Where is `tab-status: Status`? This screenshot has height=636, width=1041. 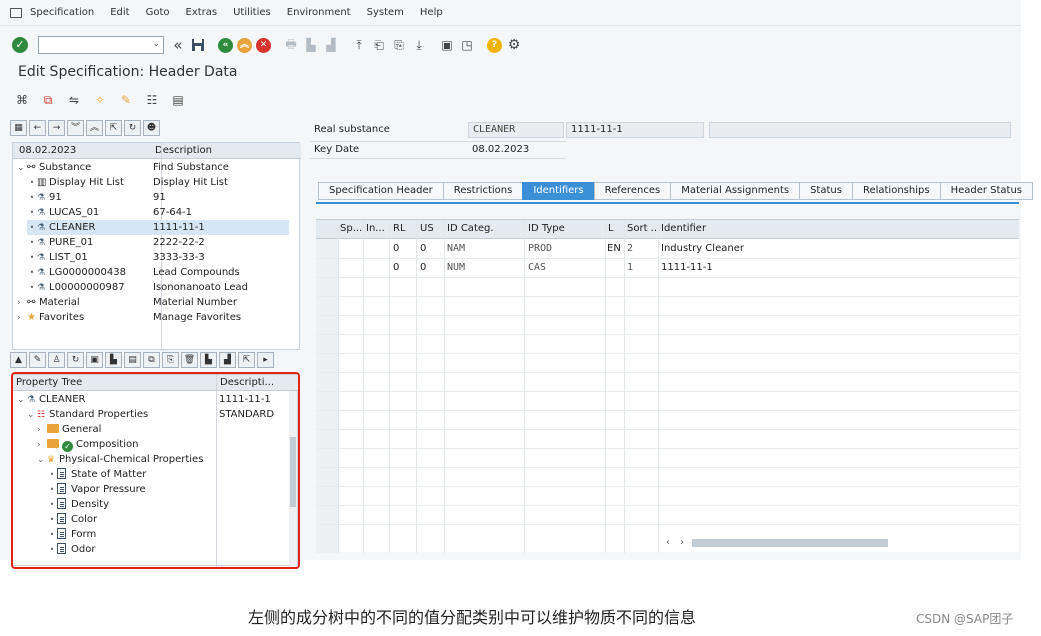
tab-status: Status is located at coordinates (825, 191).